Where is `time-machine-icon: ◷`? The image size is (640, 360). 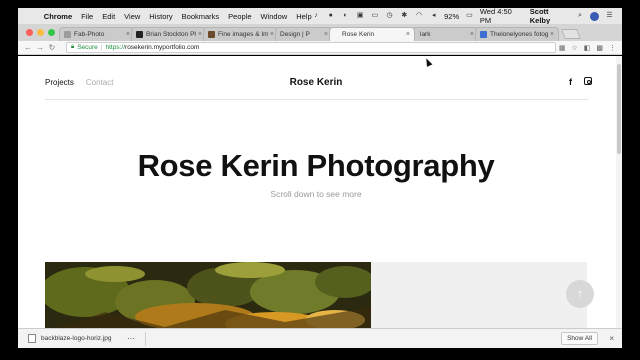
time-machine-icon: ◷ is located at coordinates (389, 16).